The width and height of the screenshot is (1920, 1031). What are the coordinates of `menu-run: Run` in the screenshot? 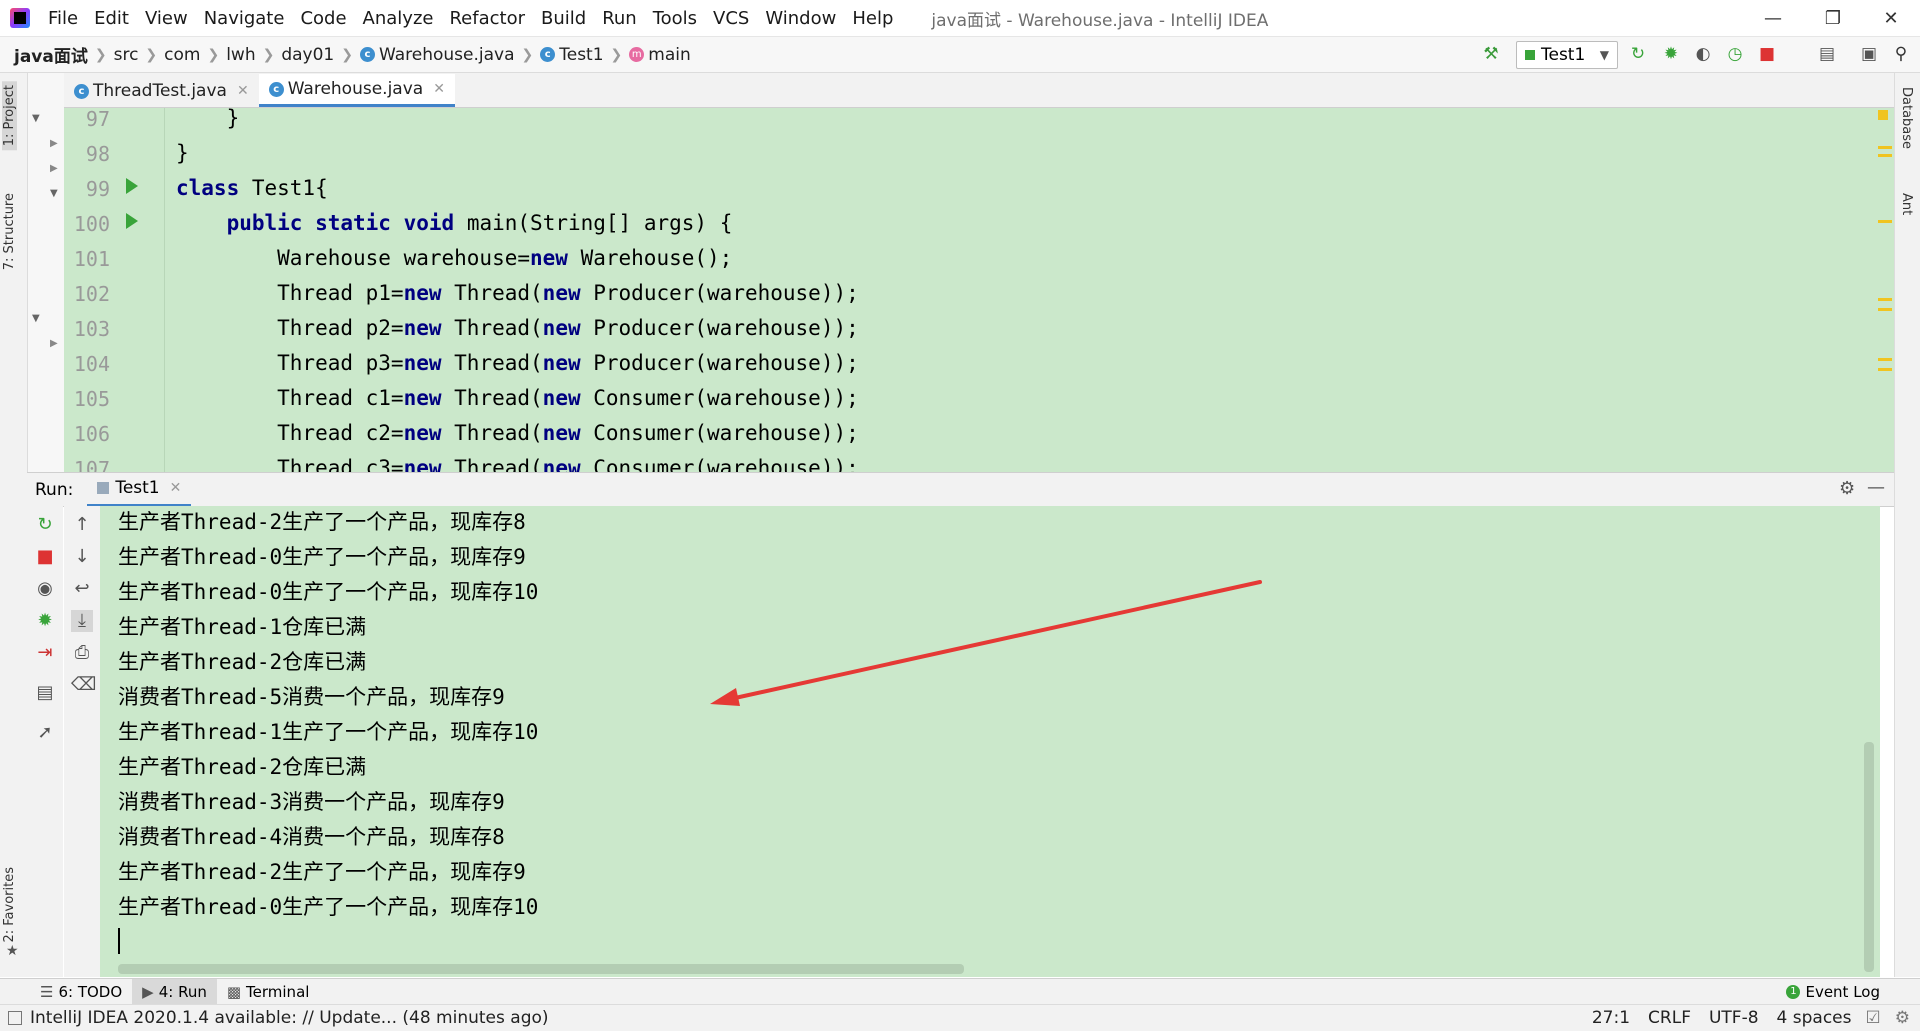 It's located at (619, 18).